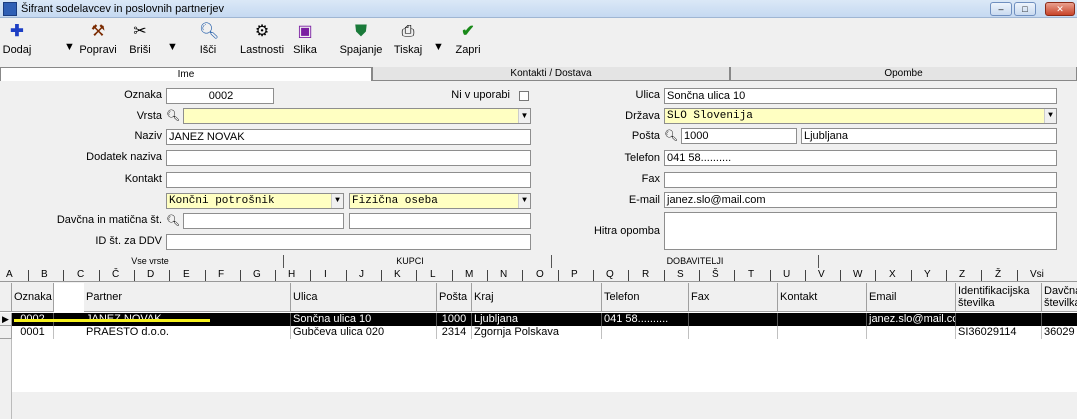 This screenshot has height=419, width=1077. I want to click on letter-filter-z: Z, so click(962, 275).